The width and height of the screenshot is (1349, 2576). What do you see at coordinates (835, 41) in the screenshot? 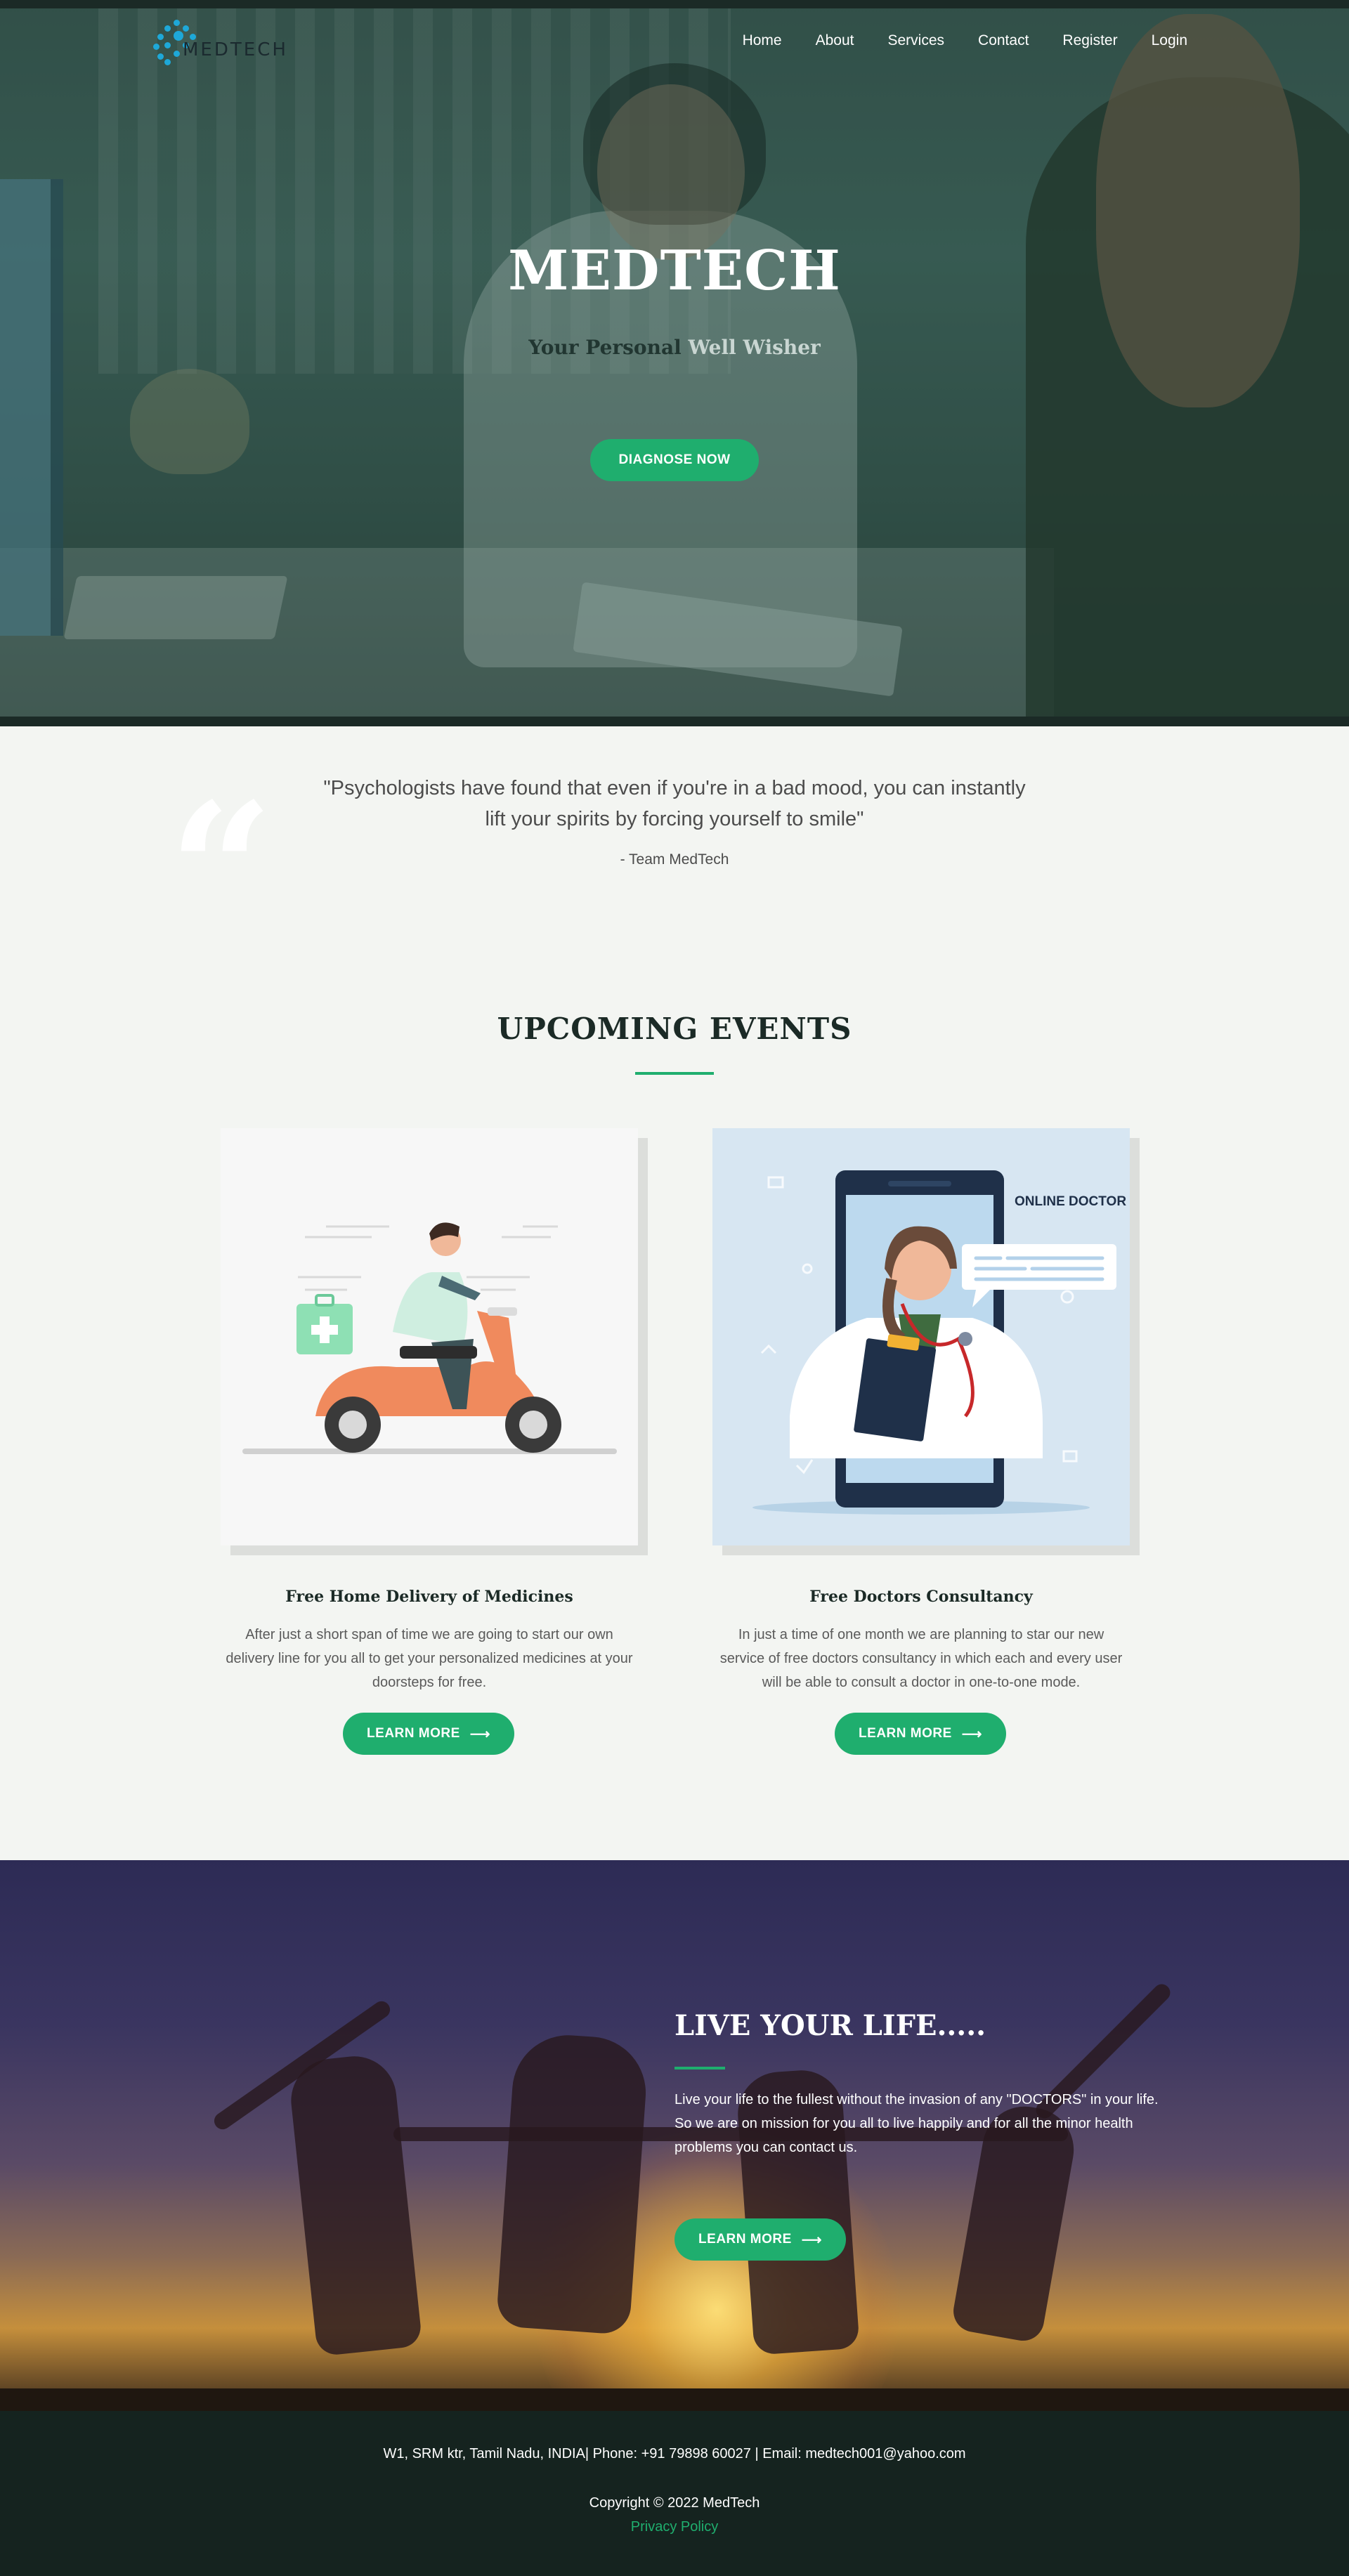
I see `nav-link-about: About` at bounding box center [835, 41].